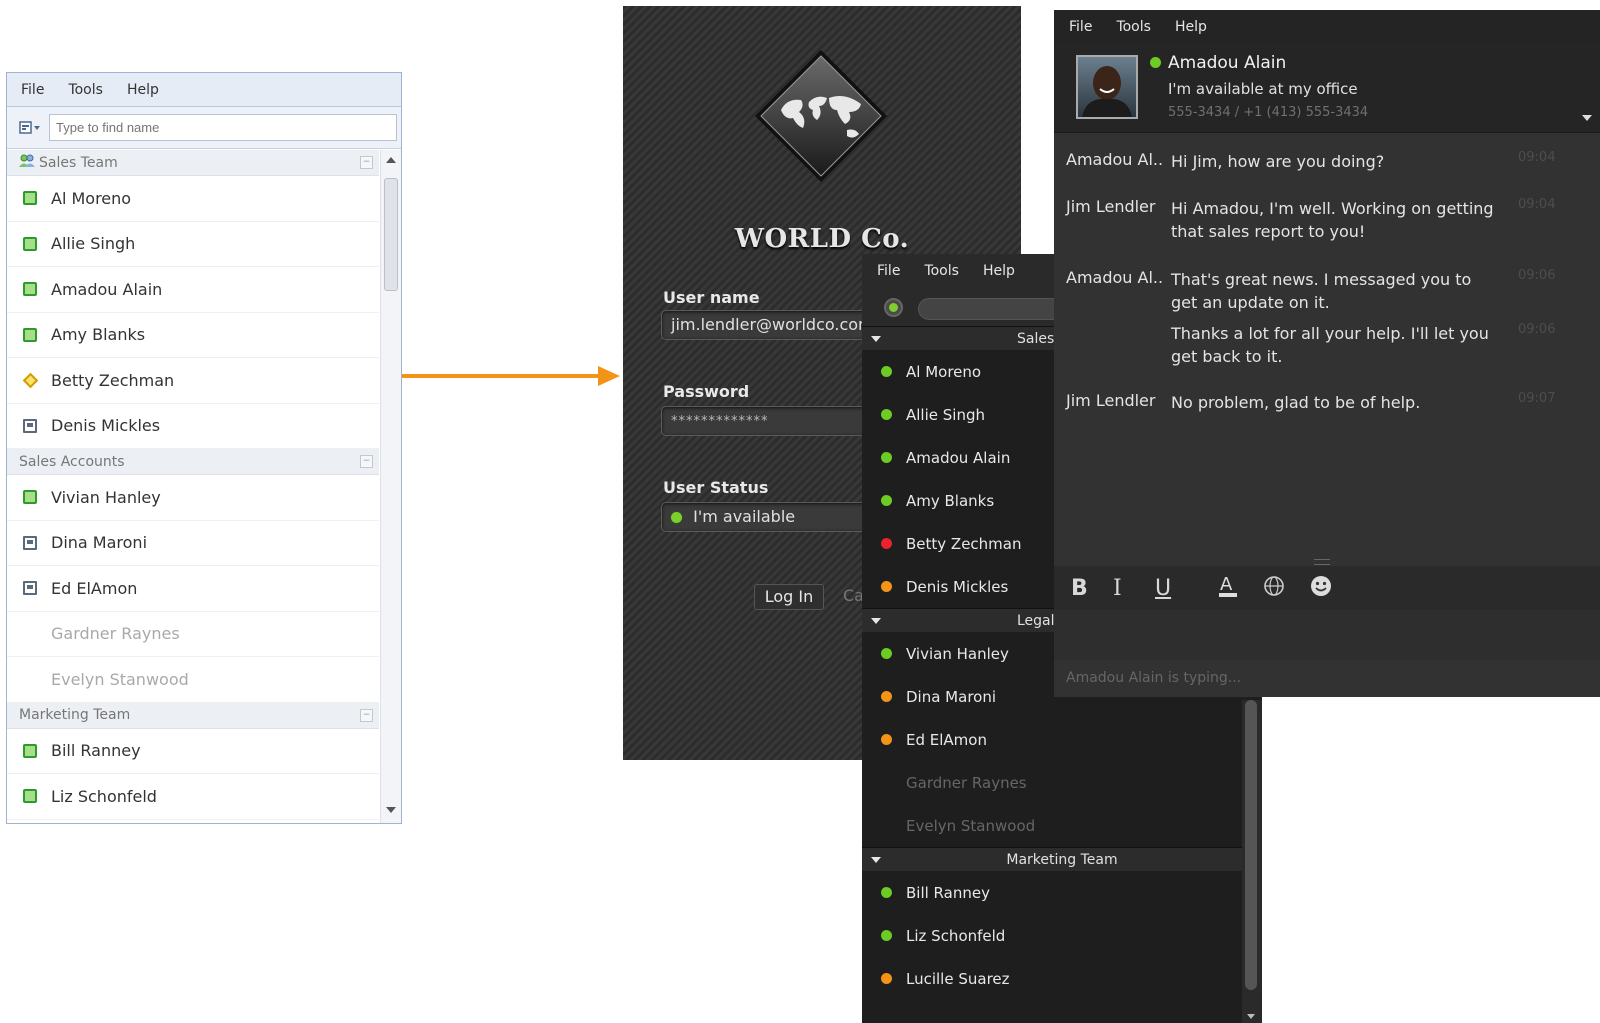  What do you see at coordinates (1327, 26) in the screenshot?
I see `chat-menubar: File Tools Help` at bounding box center [1327, 26].